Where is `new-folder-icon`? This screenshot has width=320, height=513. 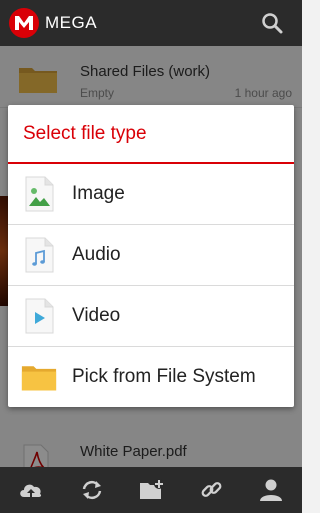
new-folder-icon is located at coordinates (152, 489).